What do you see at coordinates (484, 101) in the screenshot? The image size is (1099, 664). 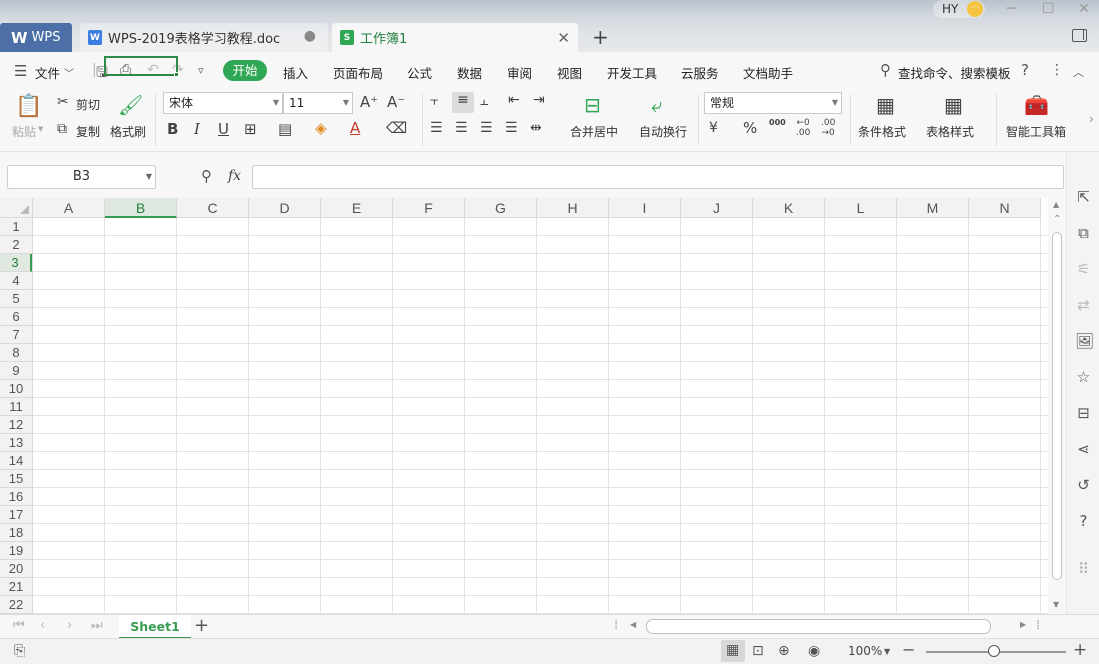 I see `align-bottom-icon: ⫠` at bounding box center [484, 101].